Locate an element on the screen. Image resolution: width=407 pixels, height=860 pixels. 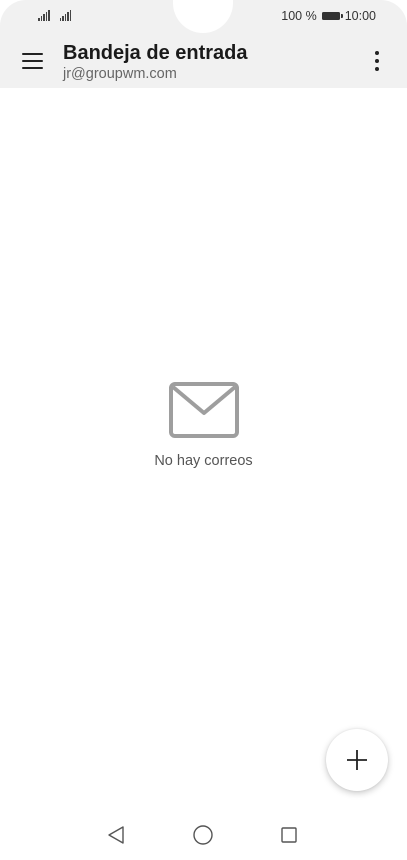
clock: 10:00 is located at coordinates (360, 16).